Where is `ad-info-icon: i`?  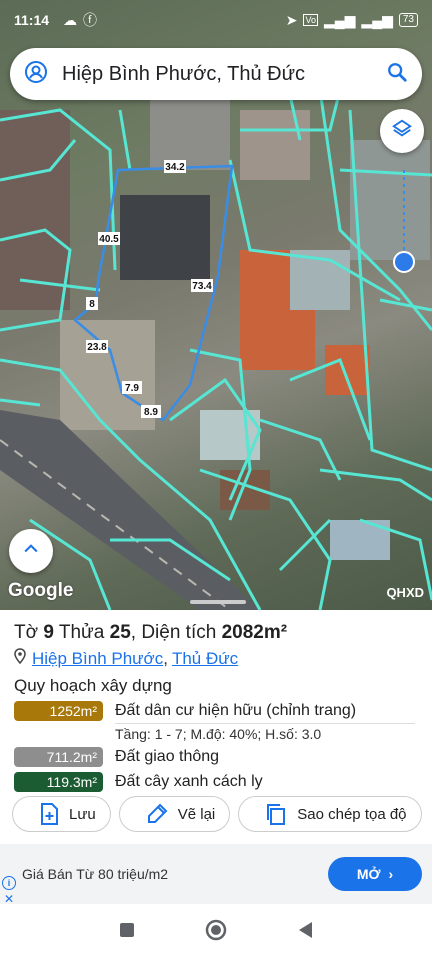
ad-info-icon: i is located at coordinates (9, 883).